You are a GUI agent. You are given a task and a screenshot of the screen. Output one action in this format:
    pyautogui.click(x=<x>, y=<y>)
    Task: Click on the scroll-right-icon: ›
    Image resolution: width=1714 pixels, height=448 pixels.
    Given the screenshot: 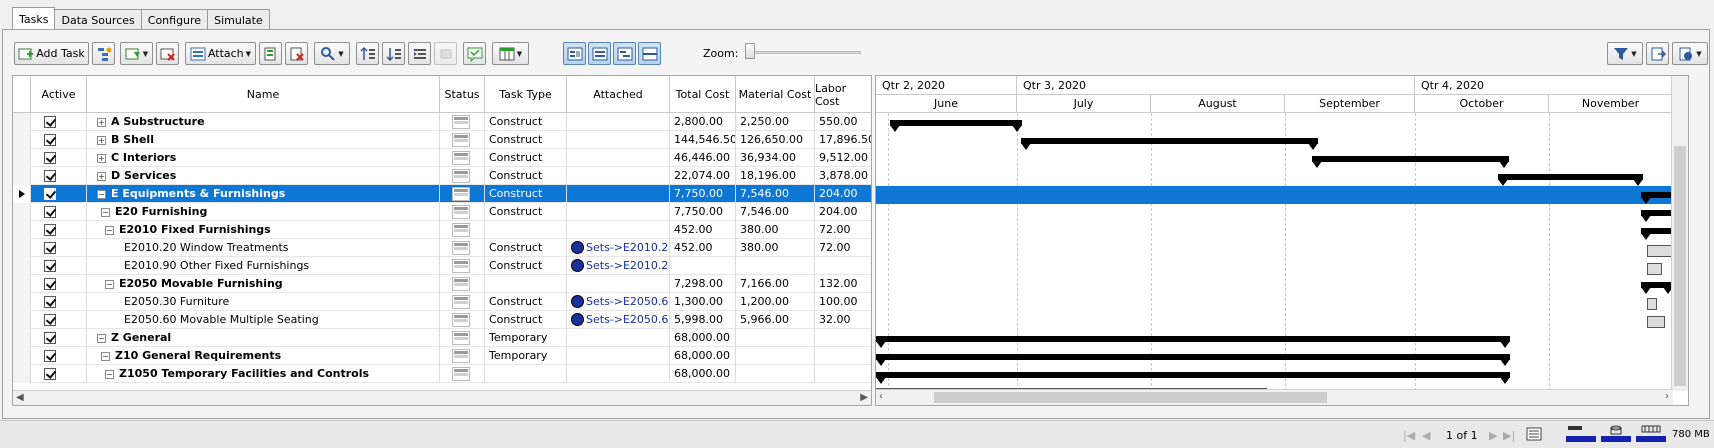 What is the action you would take?
    pyautogui.click(x=1667, y=396)
    